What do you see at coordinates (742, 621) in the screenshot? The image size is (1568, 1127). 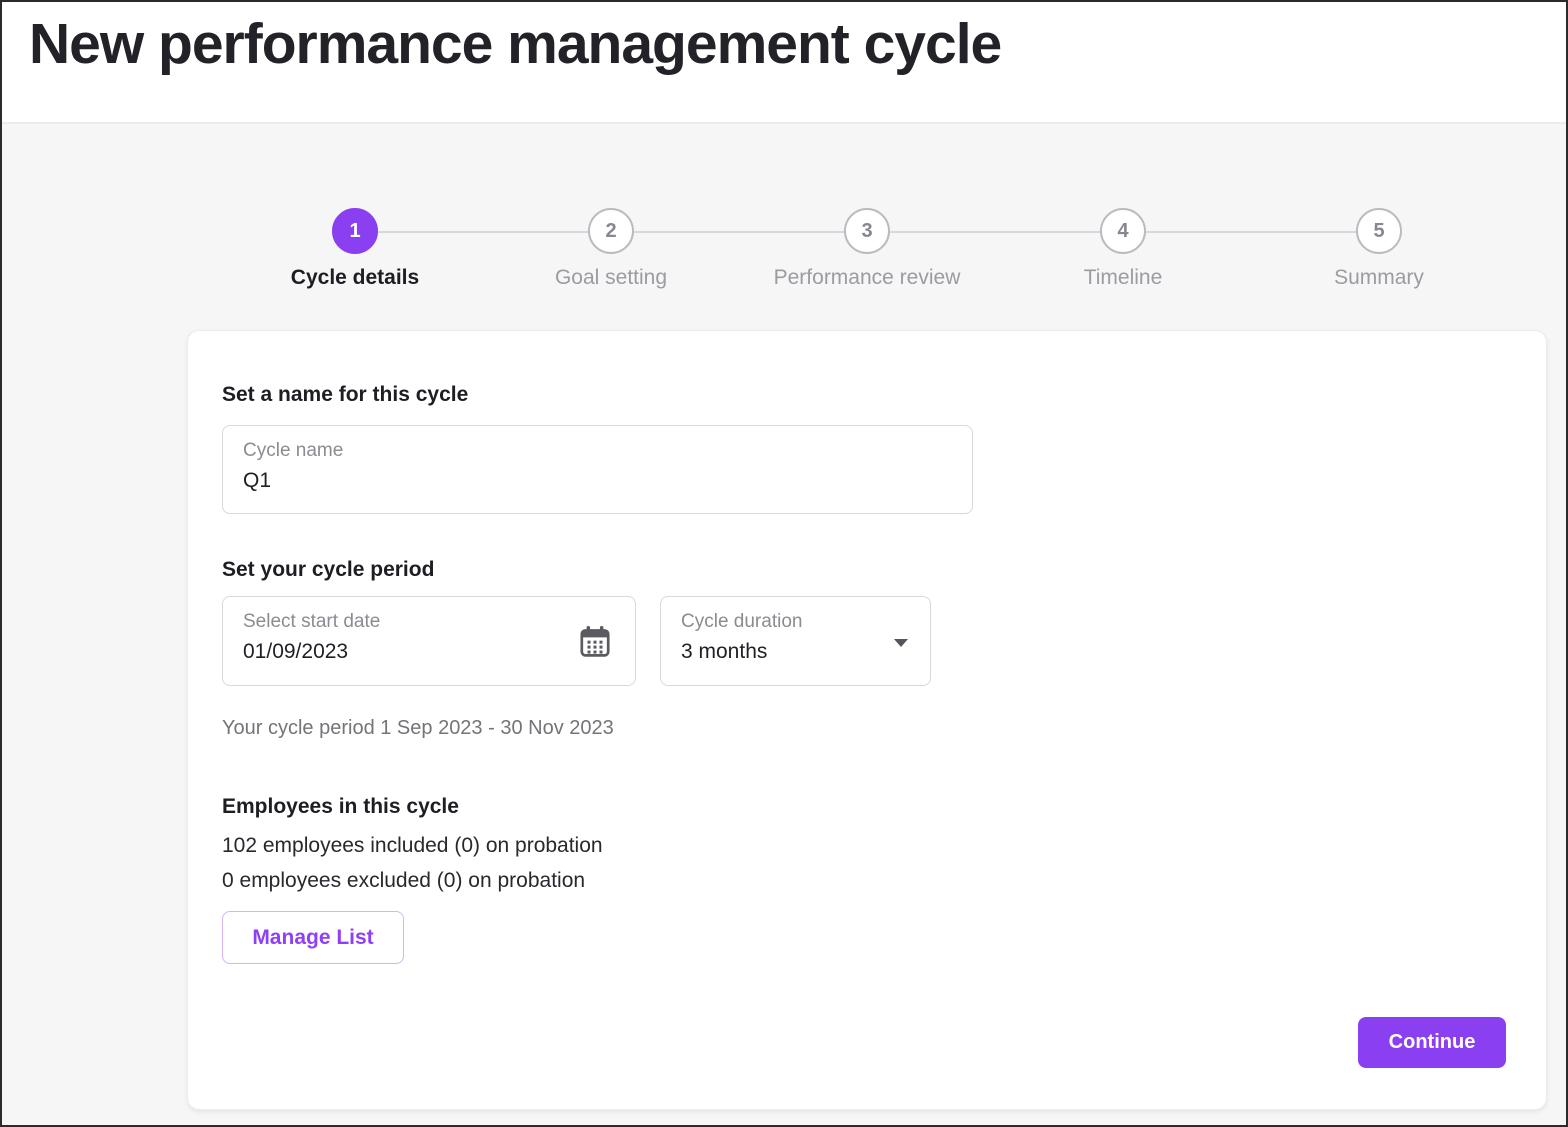 I see `cycle-duration-label: Cycle duration` at bounding box center [742, 621].